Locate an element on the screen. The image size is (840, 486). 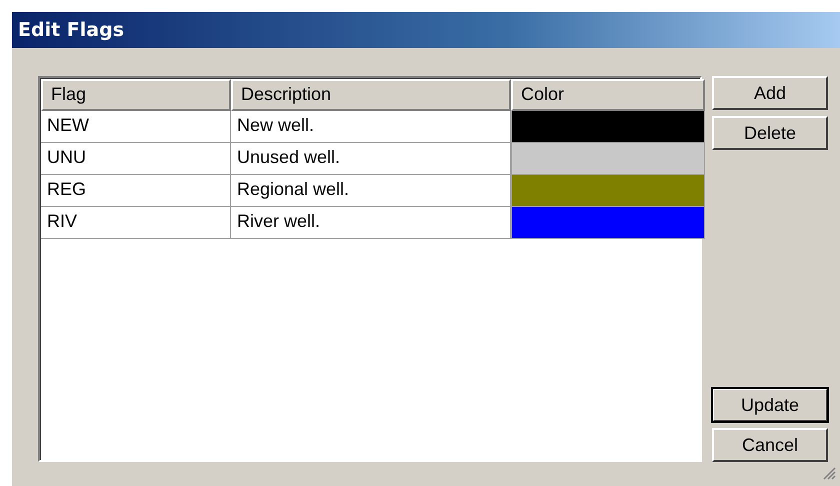
dialog-button: Delete is located at coordinates (770, 133).